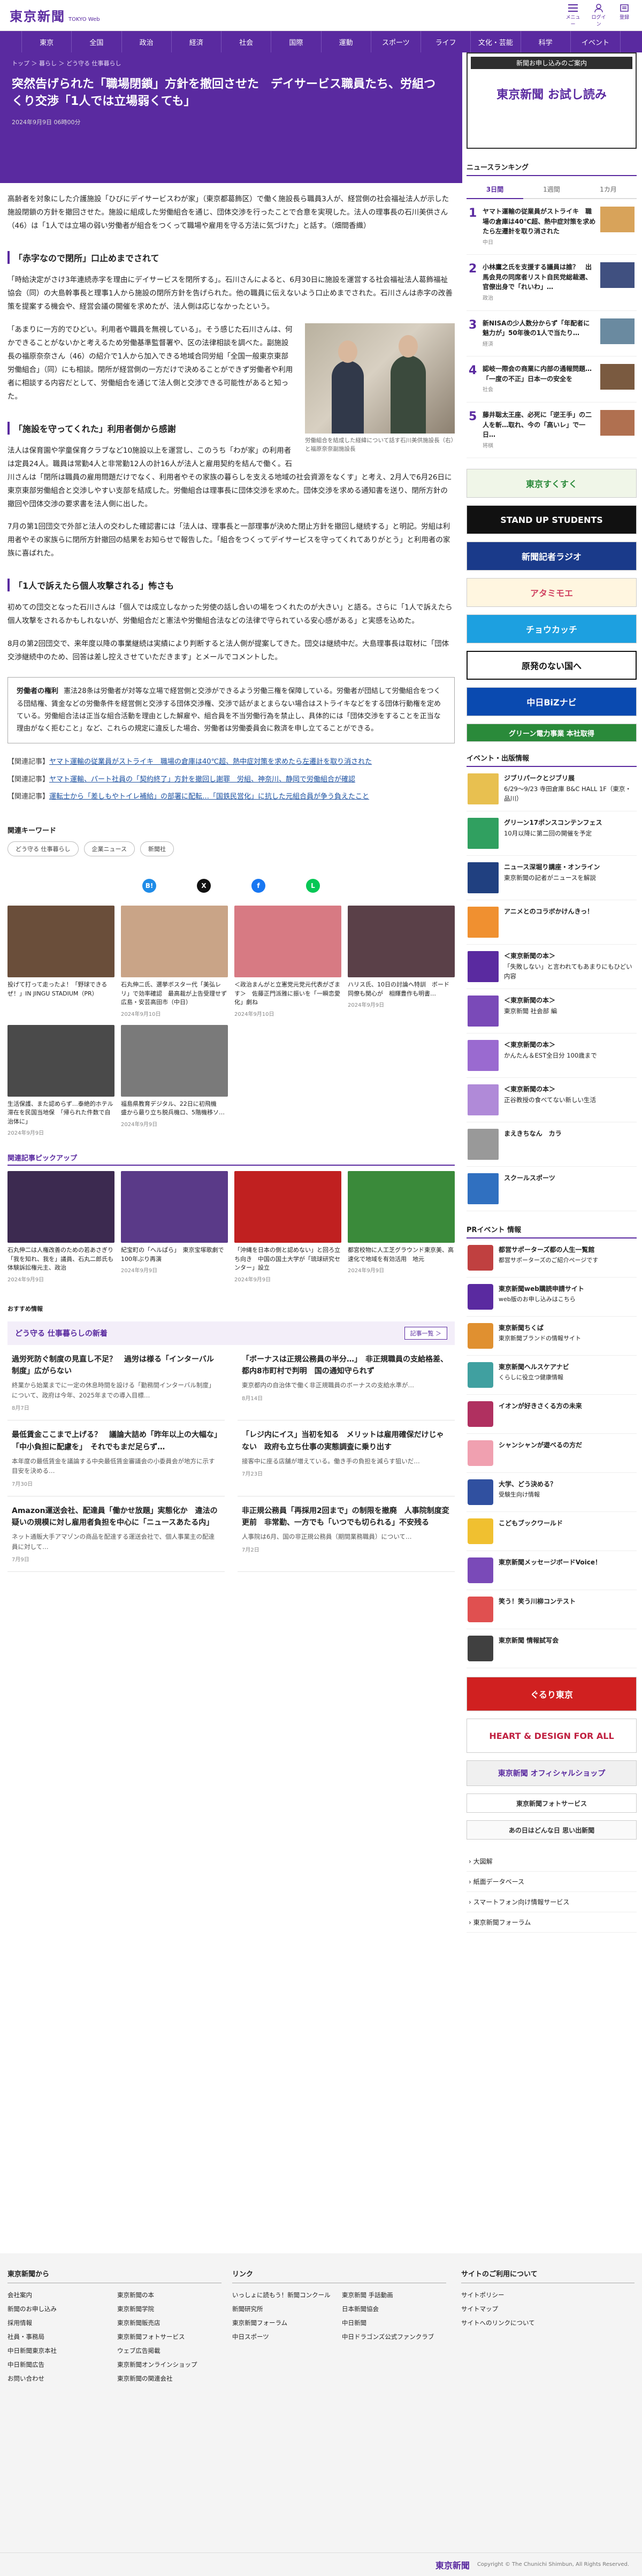  I want to click on footer-link: 東京新聞学院, so click(169, 2309).